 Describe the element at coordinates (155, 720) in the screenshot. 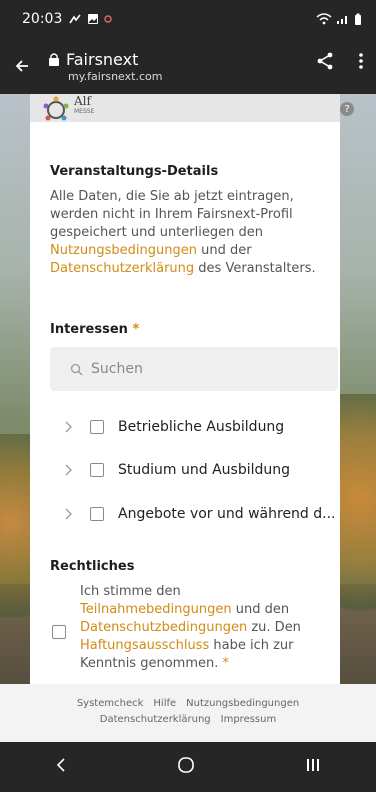

I see `footer-link-privacy: Datenschutzerklärung` at that location.